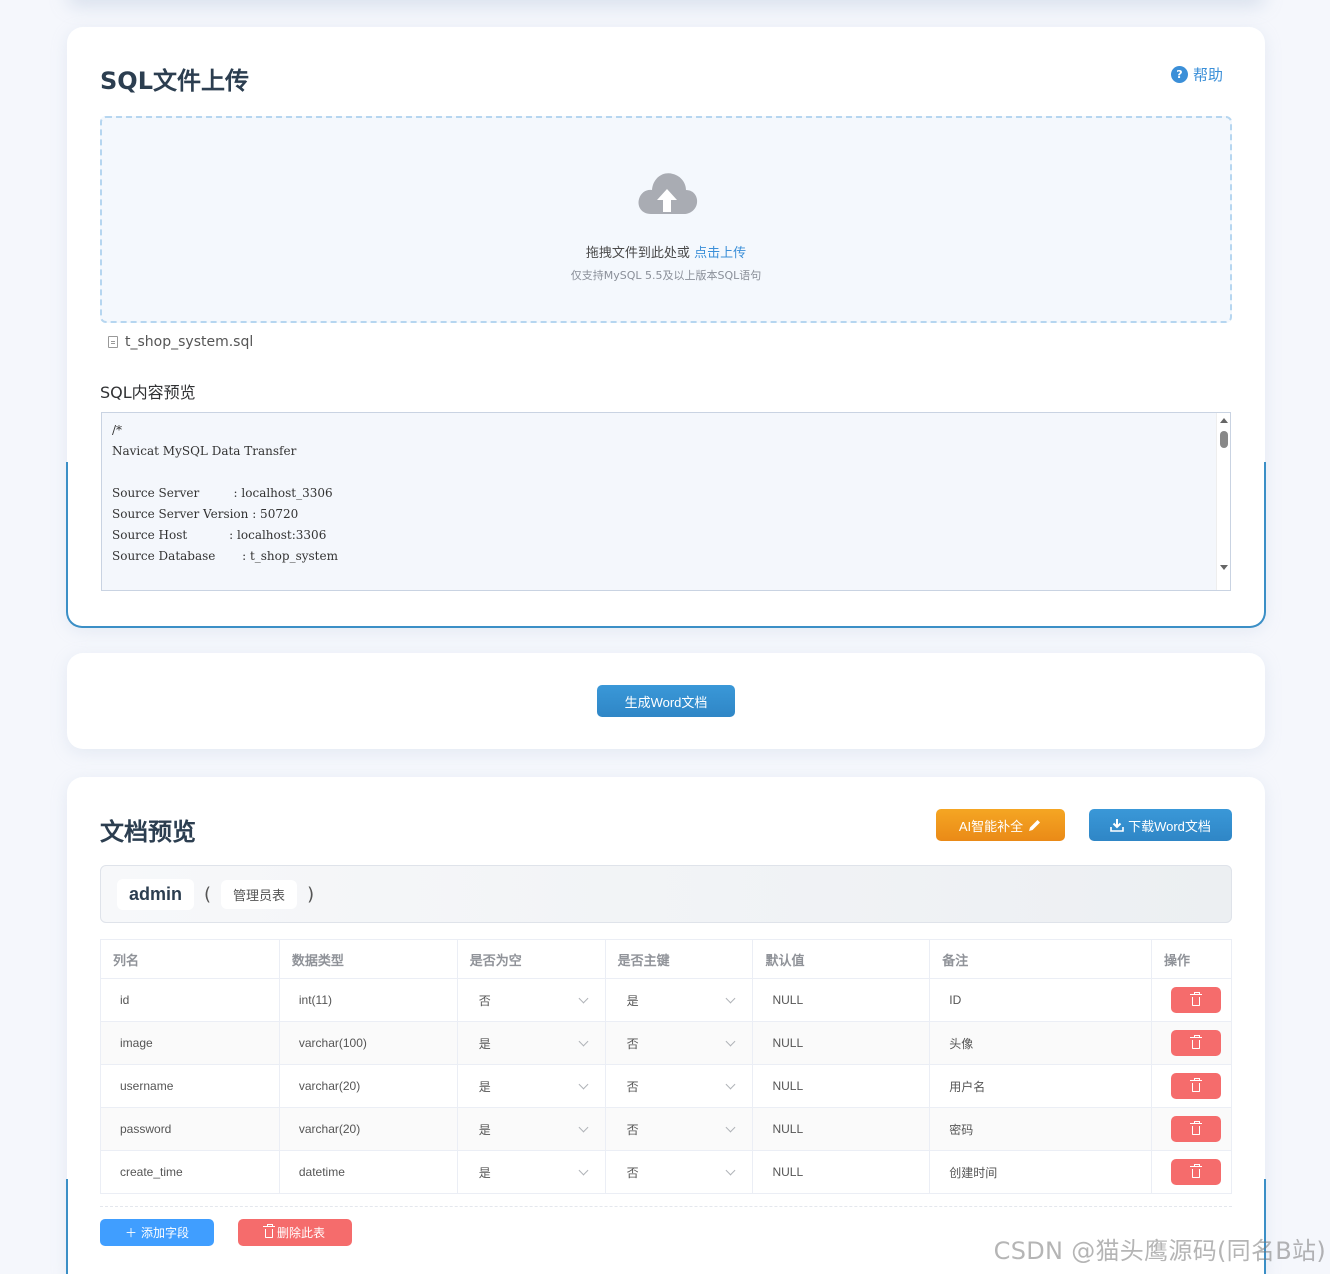 The image size is (1330, 1274). What do you see at coordinates (1040, 959) in the screenshot?
I see `col-header-comment: 备注` at bounding box center [1040, 959].